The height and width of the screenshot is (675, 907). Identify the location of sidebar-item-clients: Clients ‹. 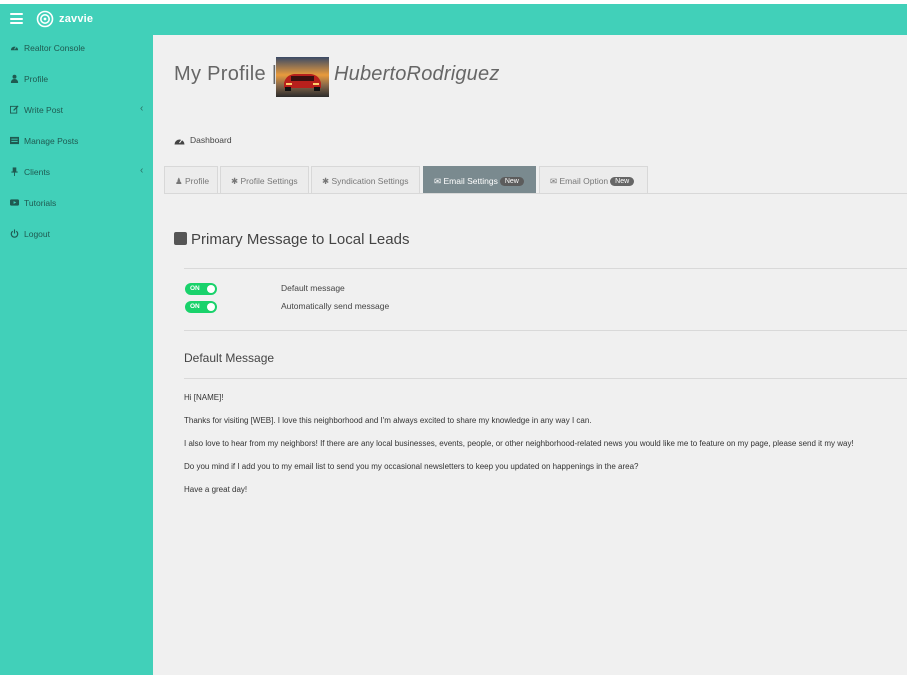
(76, 172).